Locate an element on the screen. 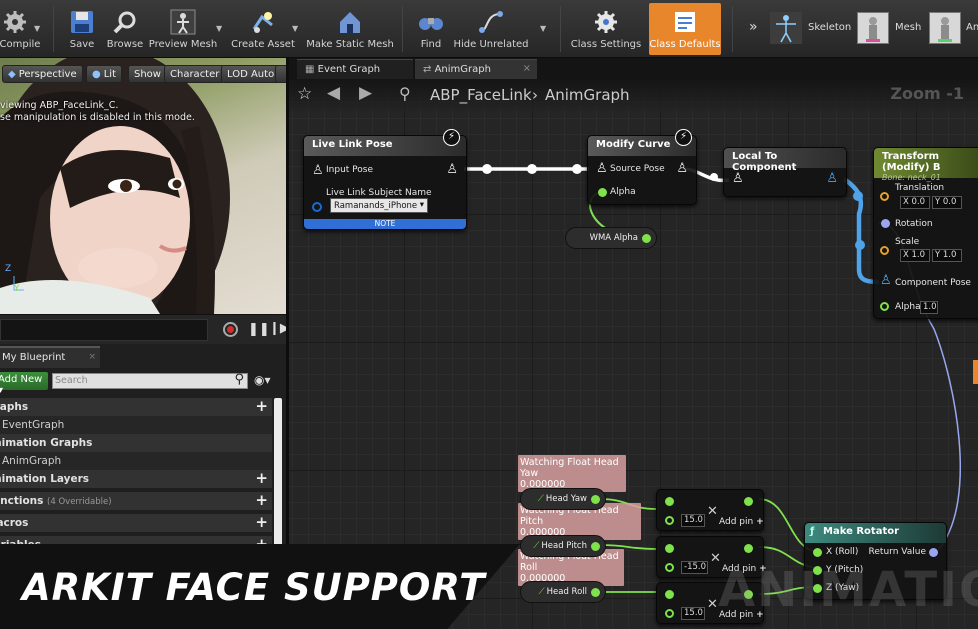  section-functions: Functions (4 Overridable) + is located at coordinates (136, 501).